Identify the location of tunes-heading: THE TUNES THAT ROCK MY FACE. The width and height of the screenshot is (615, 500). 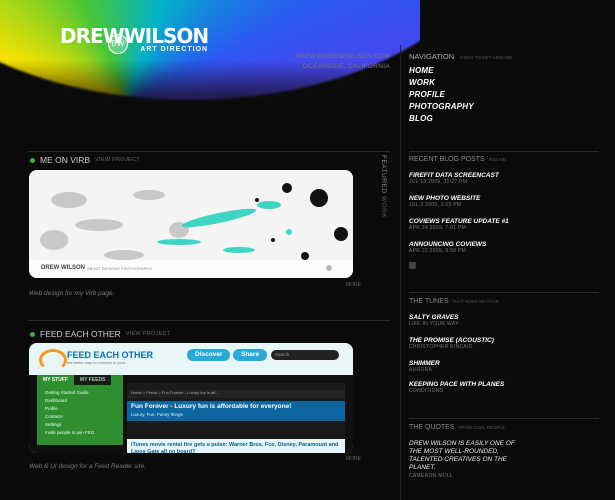
(454, 301).